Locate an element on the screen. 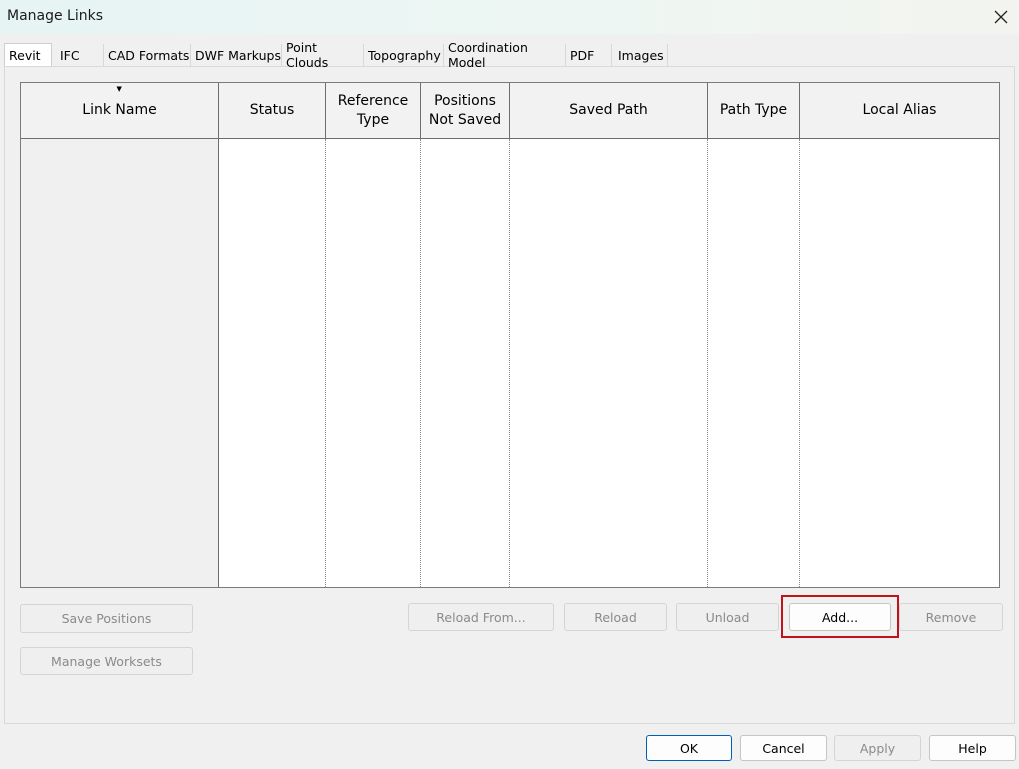  column-header-local-alias: Local Alias is located at coordinates (899, 111).